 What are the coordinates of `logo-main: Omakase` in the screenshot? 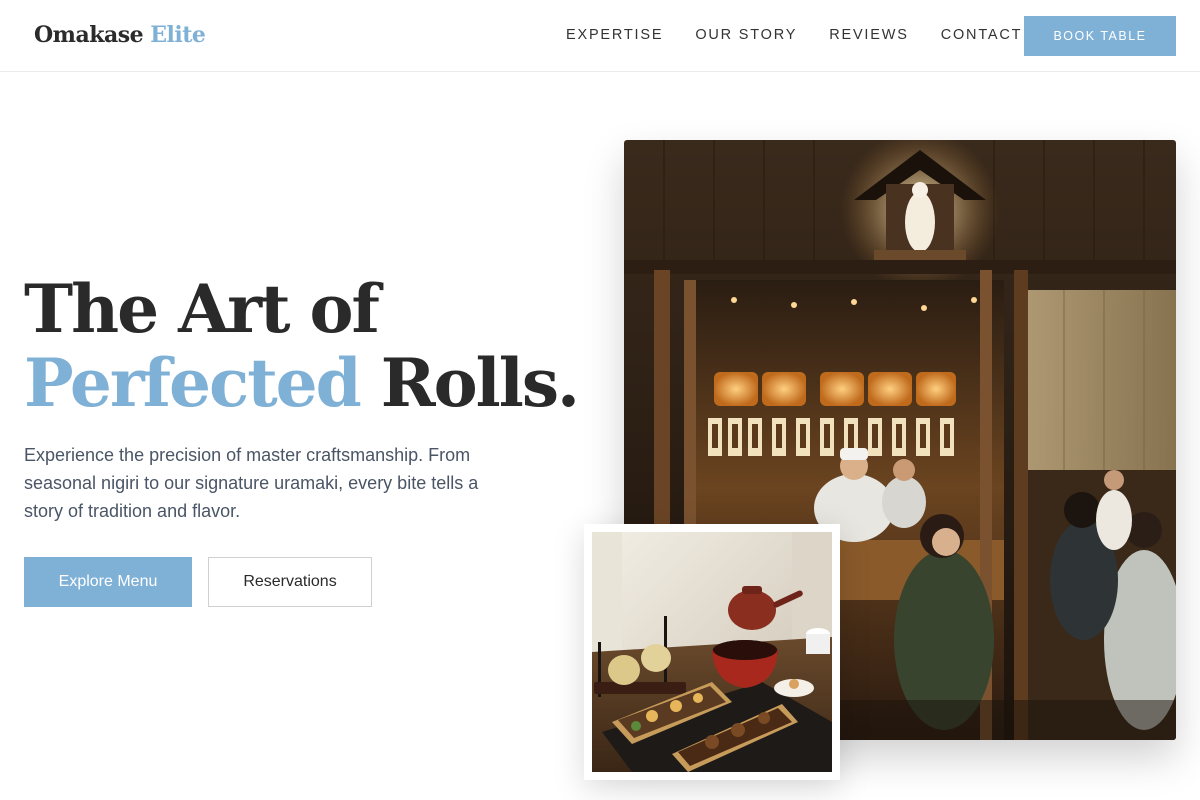 It's located at (89, 35).